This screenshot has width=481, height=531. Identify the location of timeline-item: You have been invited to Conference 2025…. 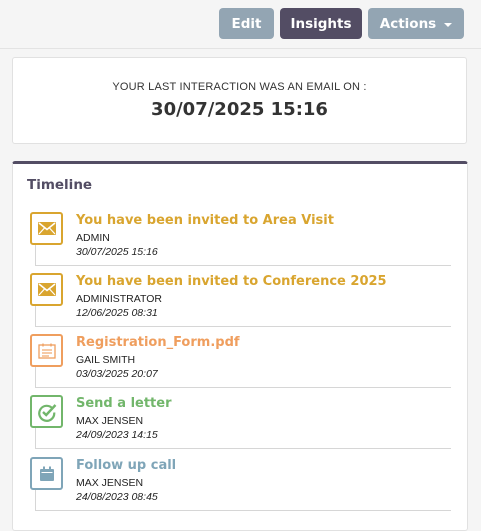
(240, 301).